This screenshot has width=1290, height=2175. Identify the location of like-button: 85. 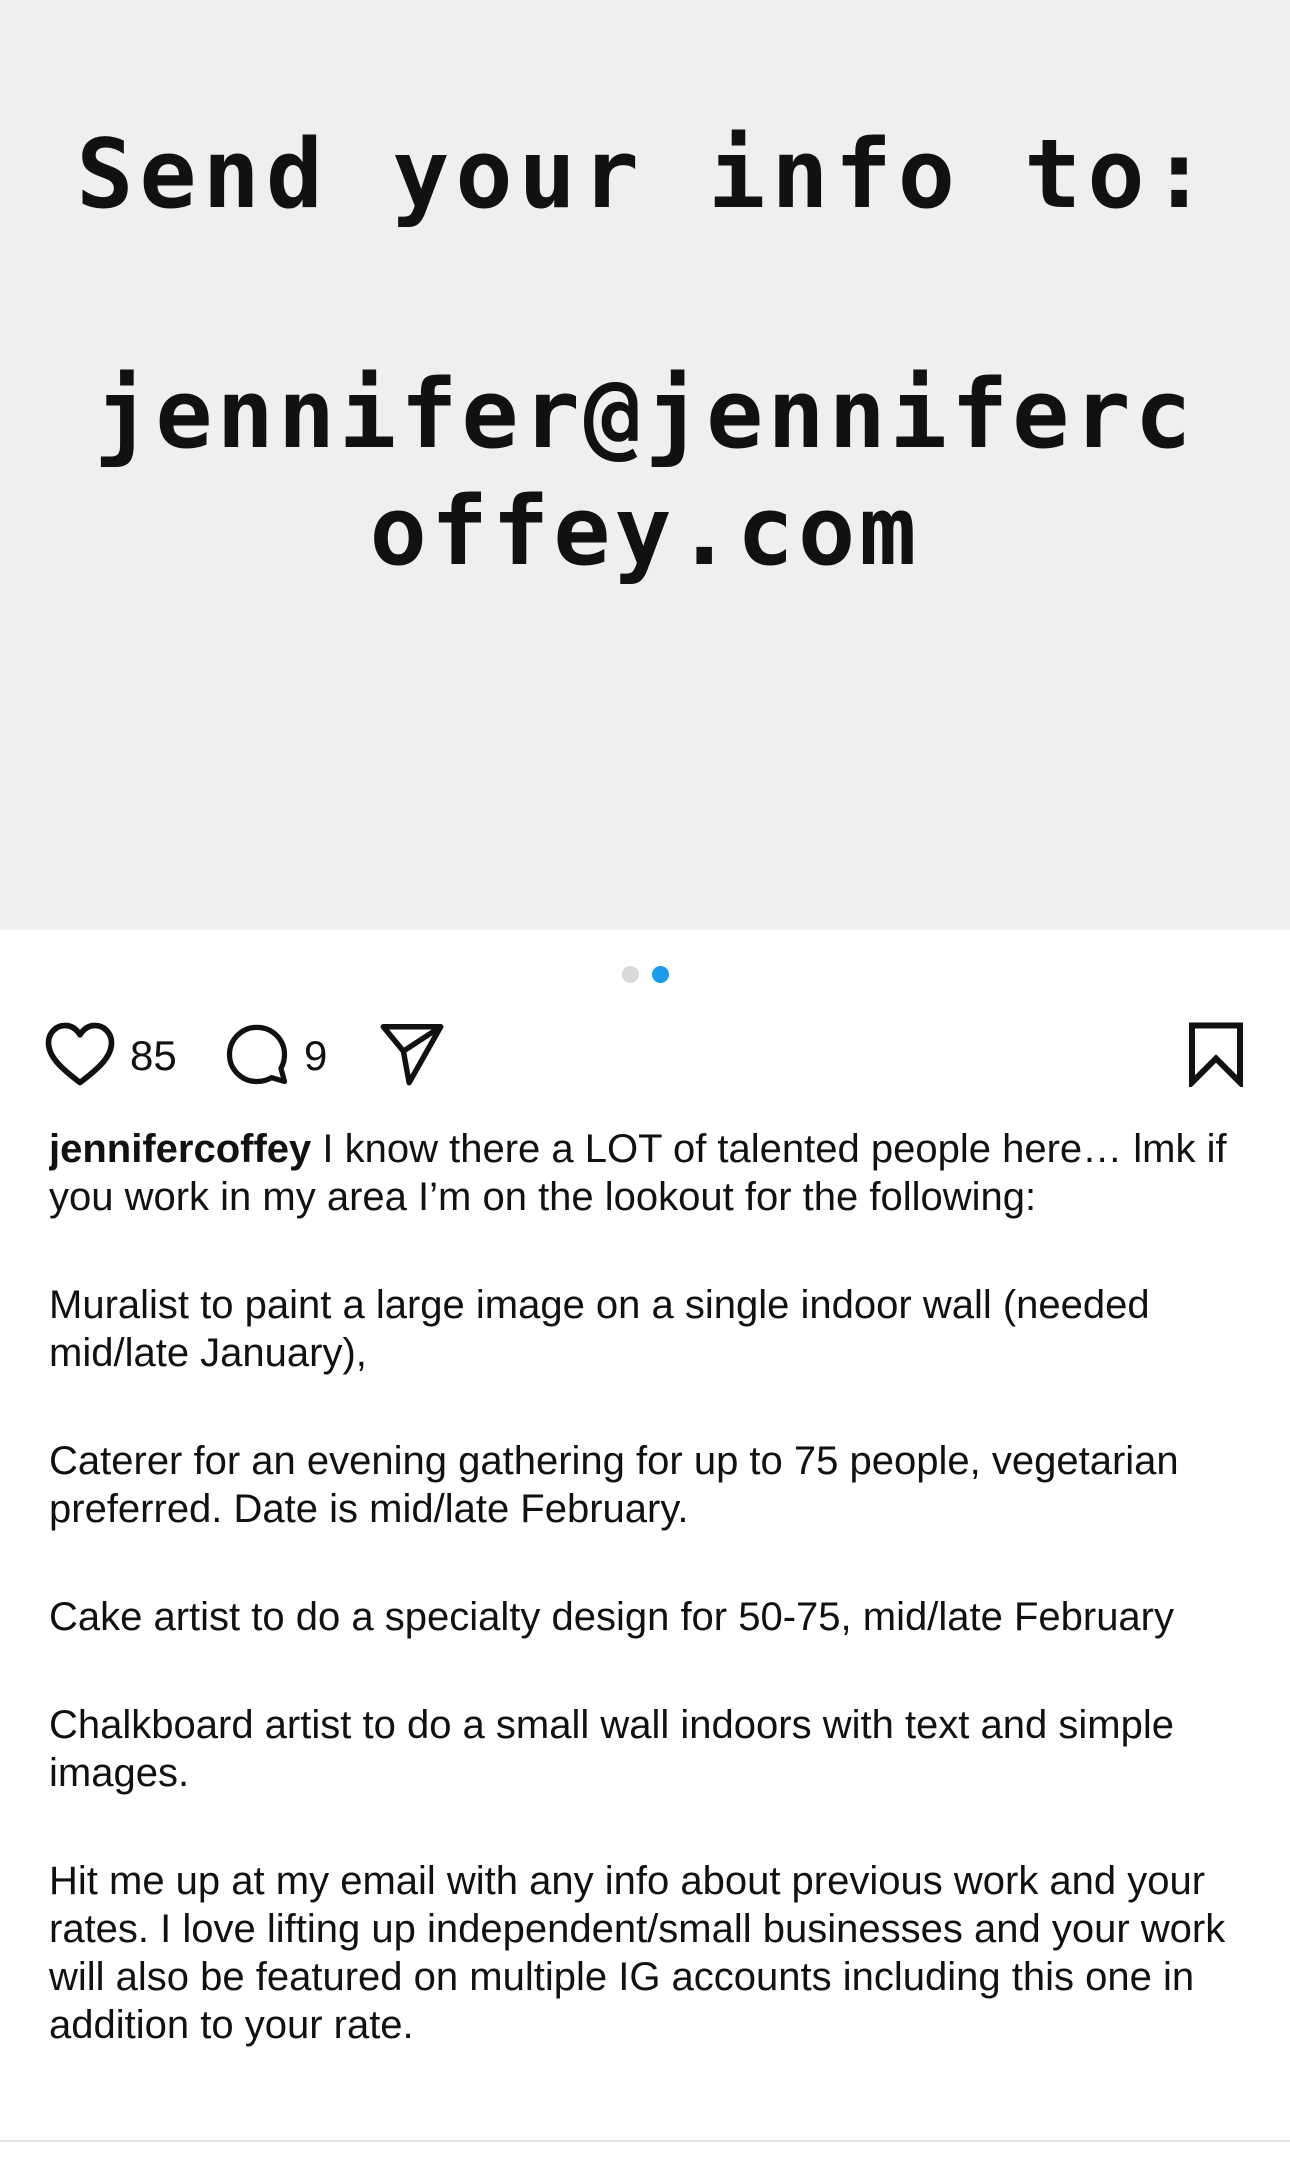
(110, 1056).